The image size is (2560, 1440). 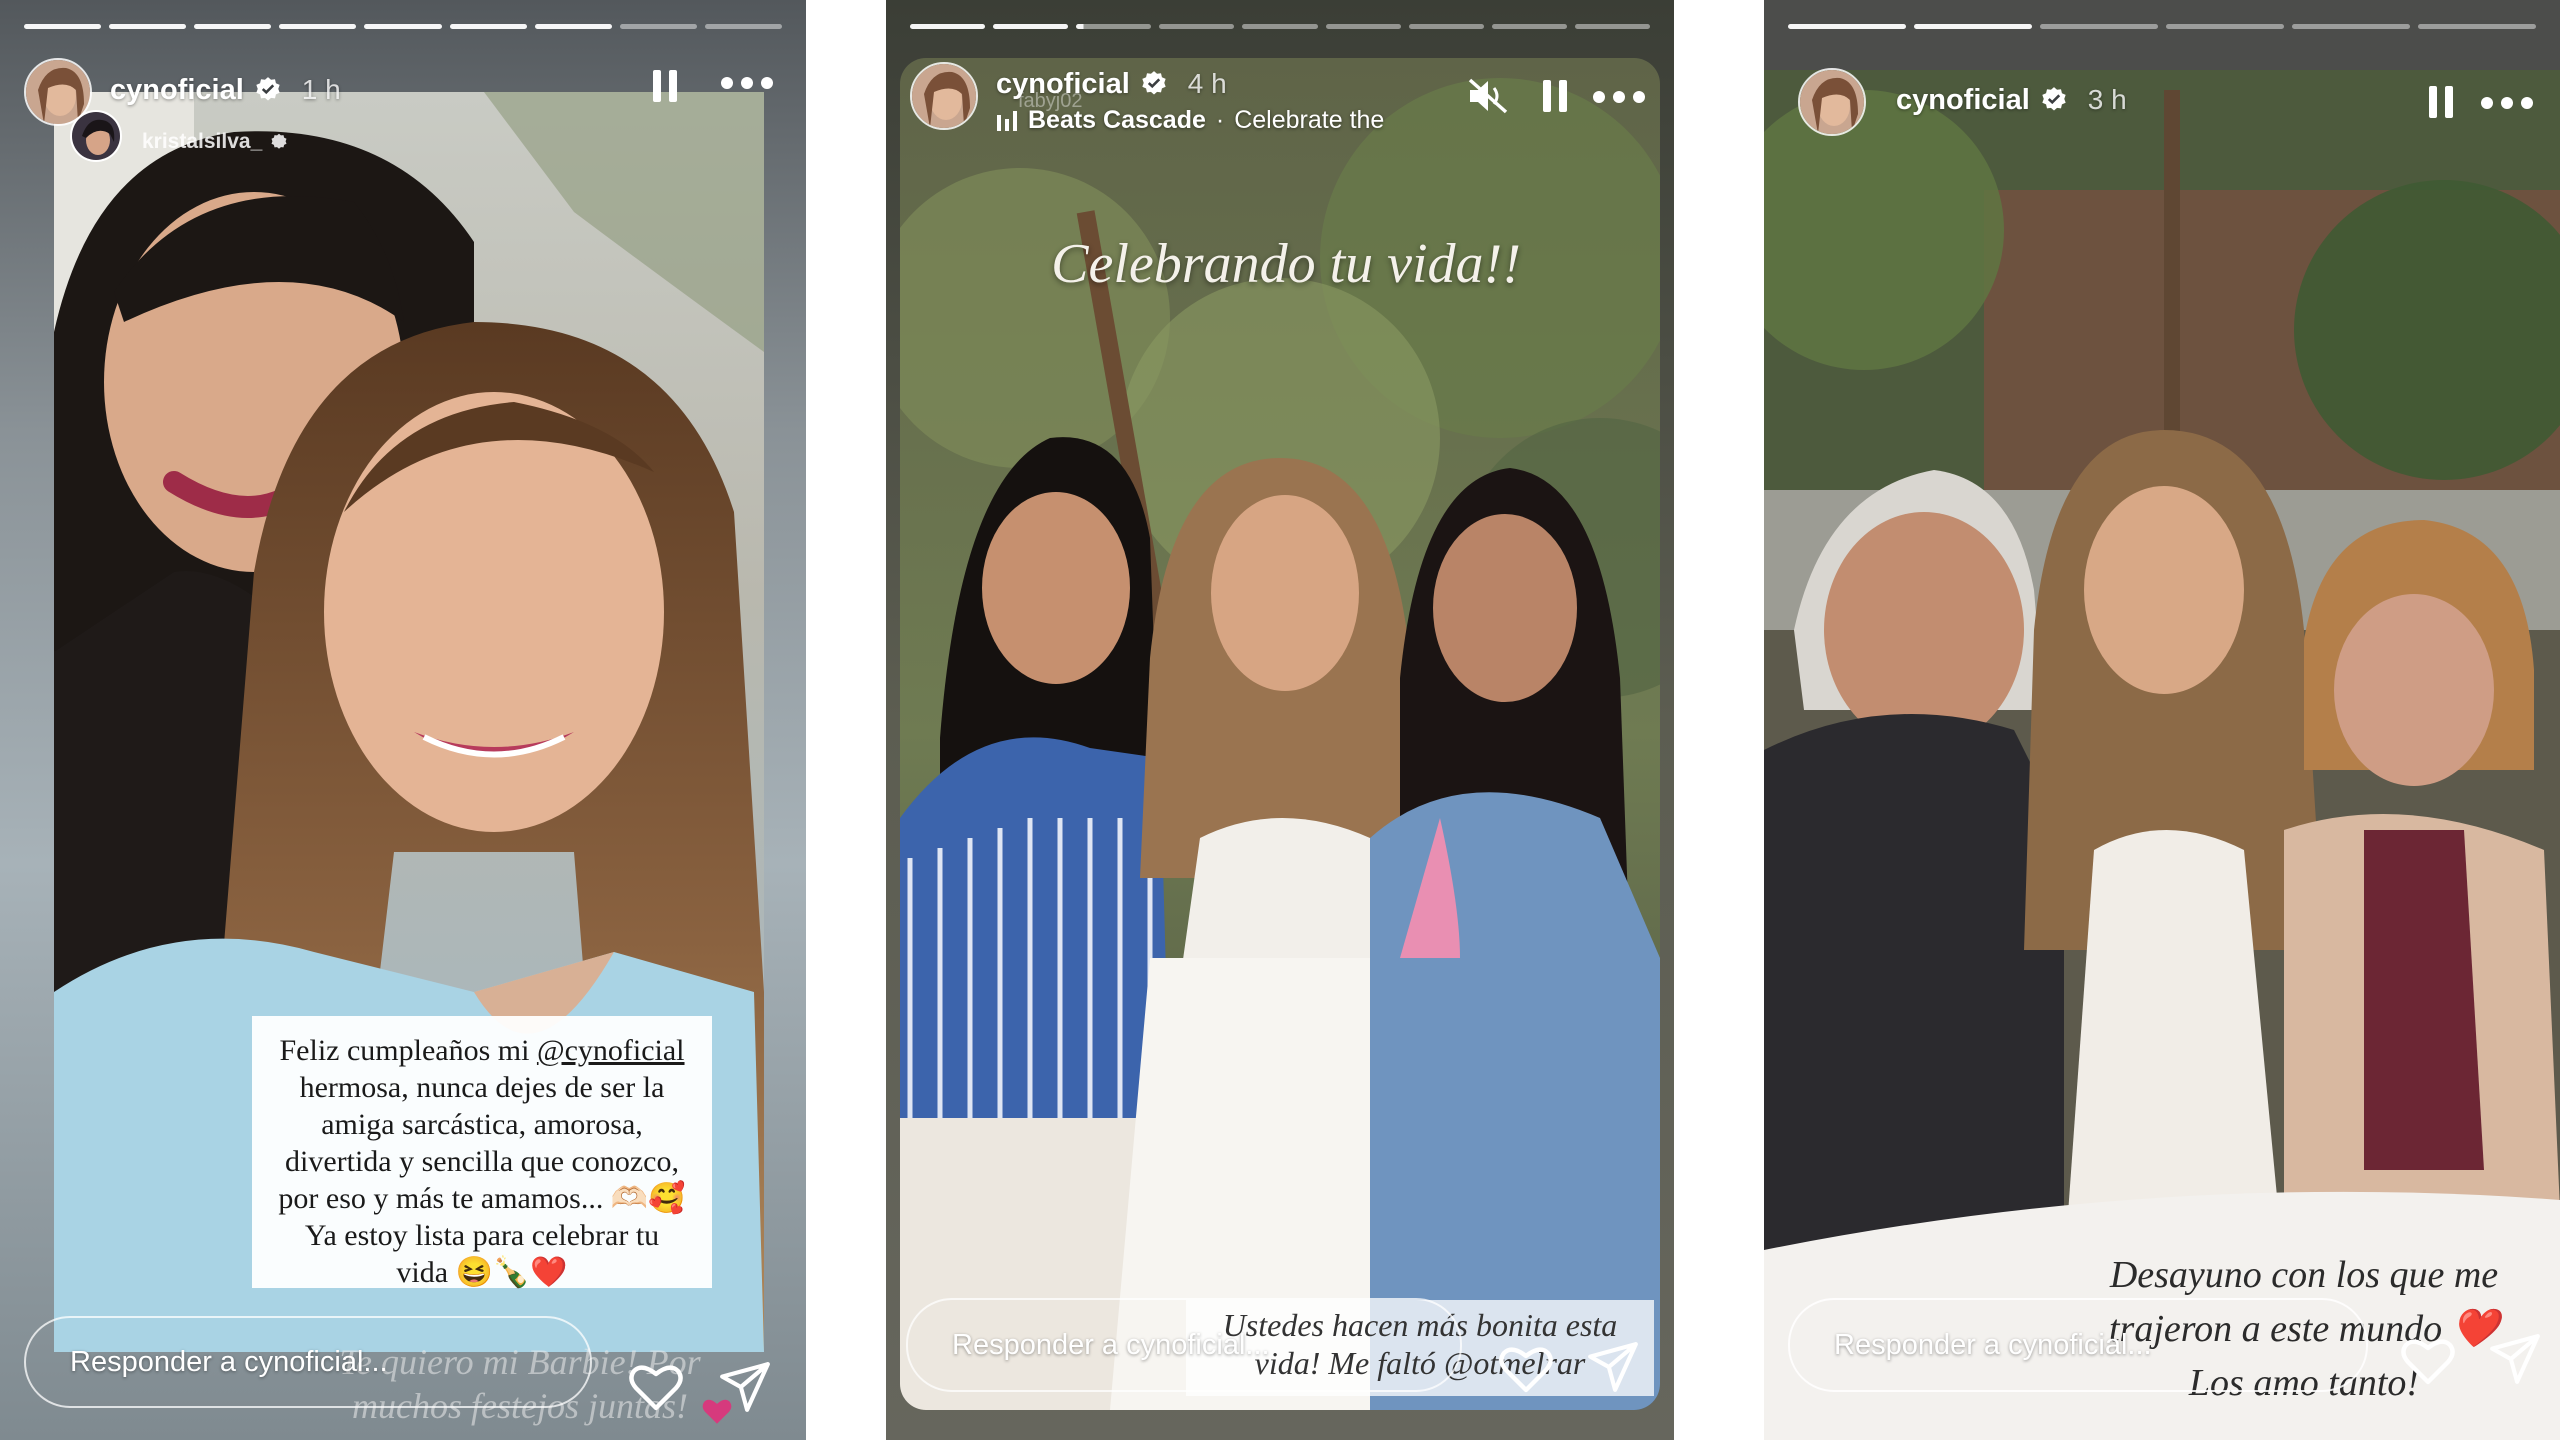 I want to click on caption-line: divertida y sencilla que conozco,, so click(x=482, y=1161).